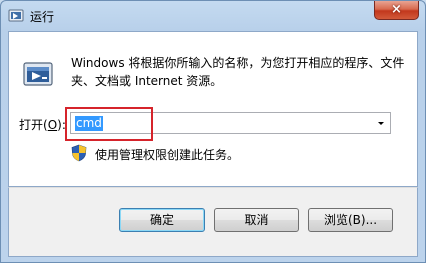 The image size is (426, 263). Describe the element at coordinates (16, 15) in the screenshot. I see `run-icon-small` at that location.